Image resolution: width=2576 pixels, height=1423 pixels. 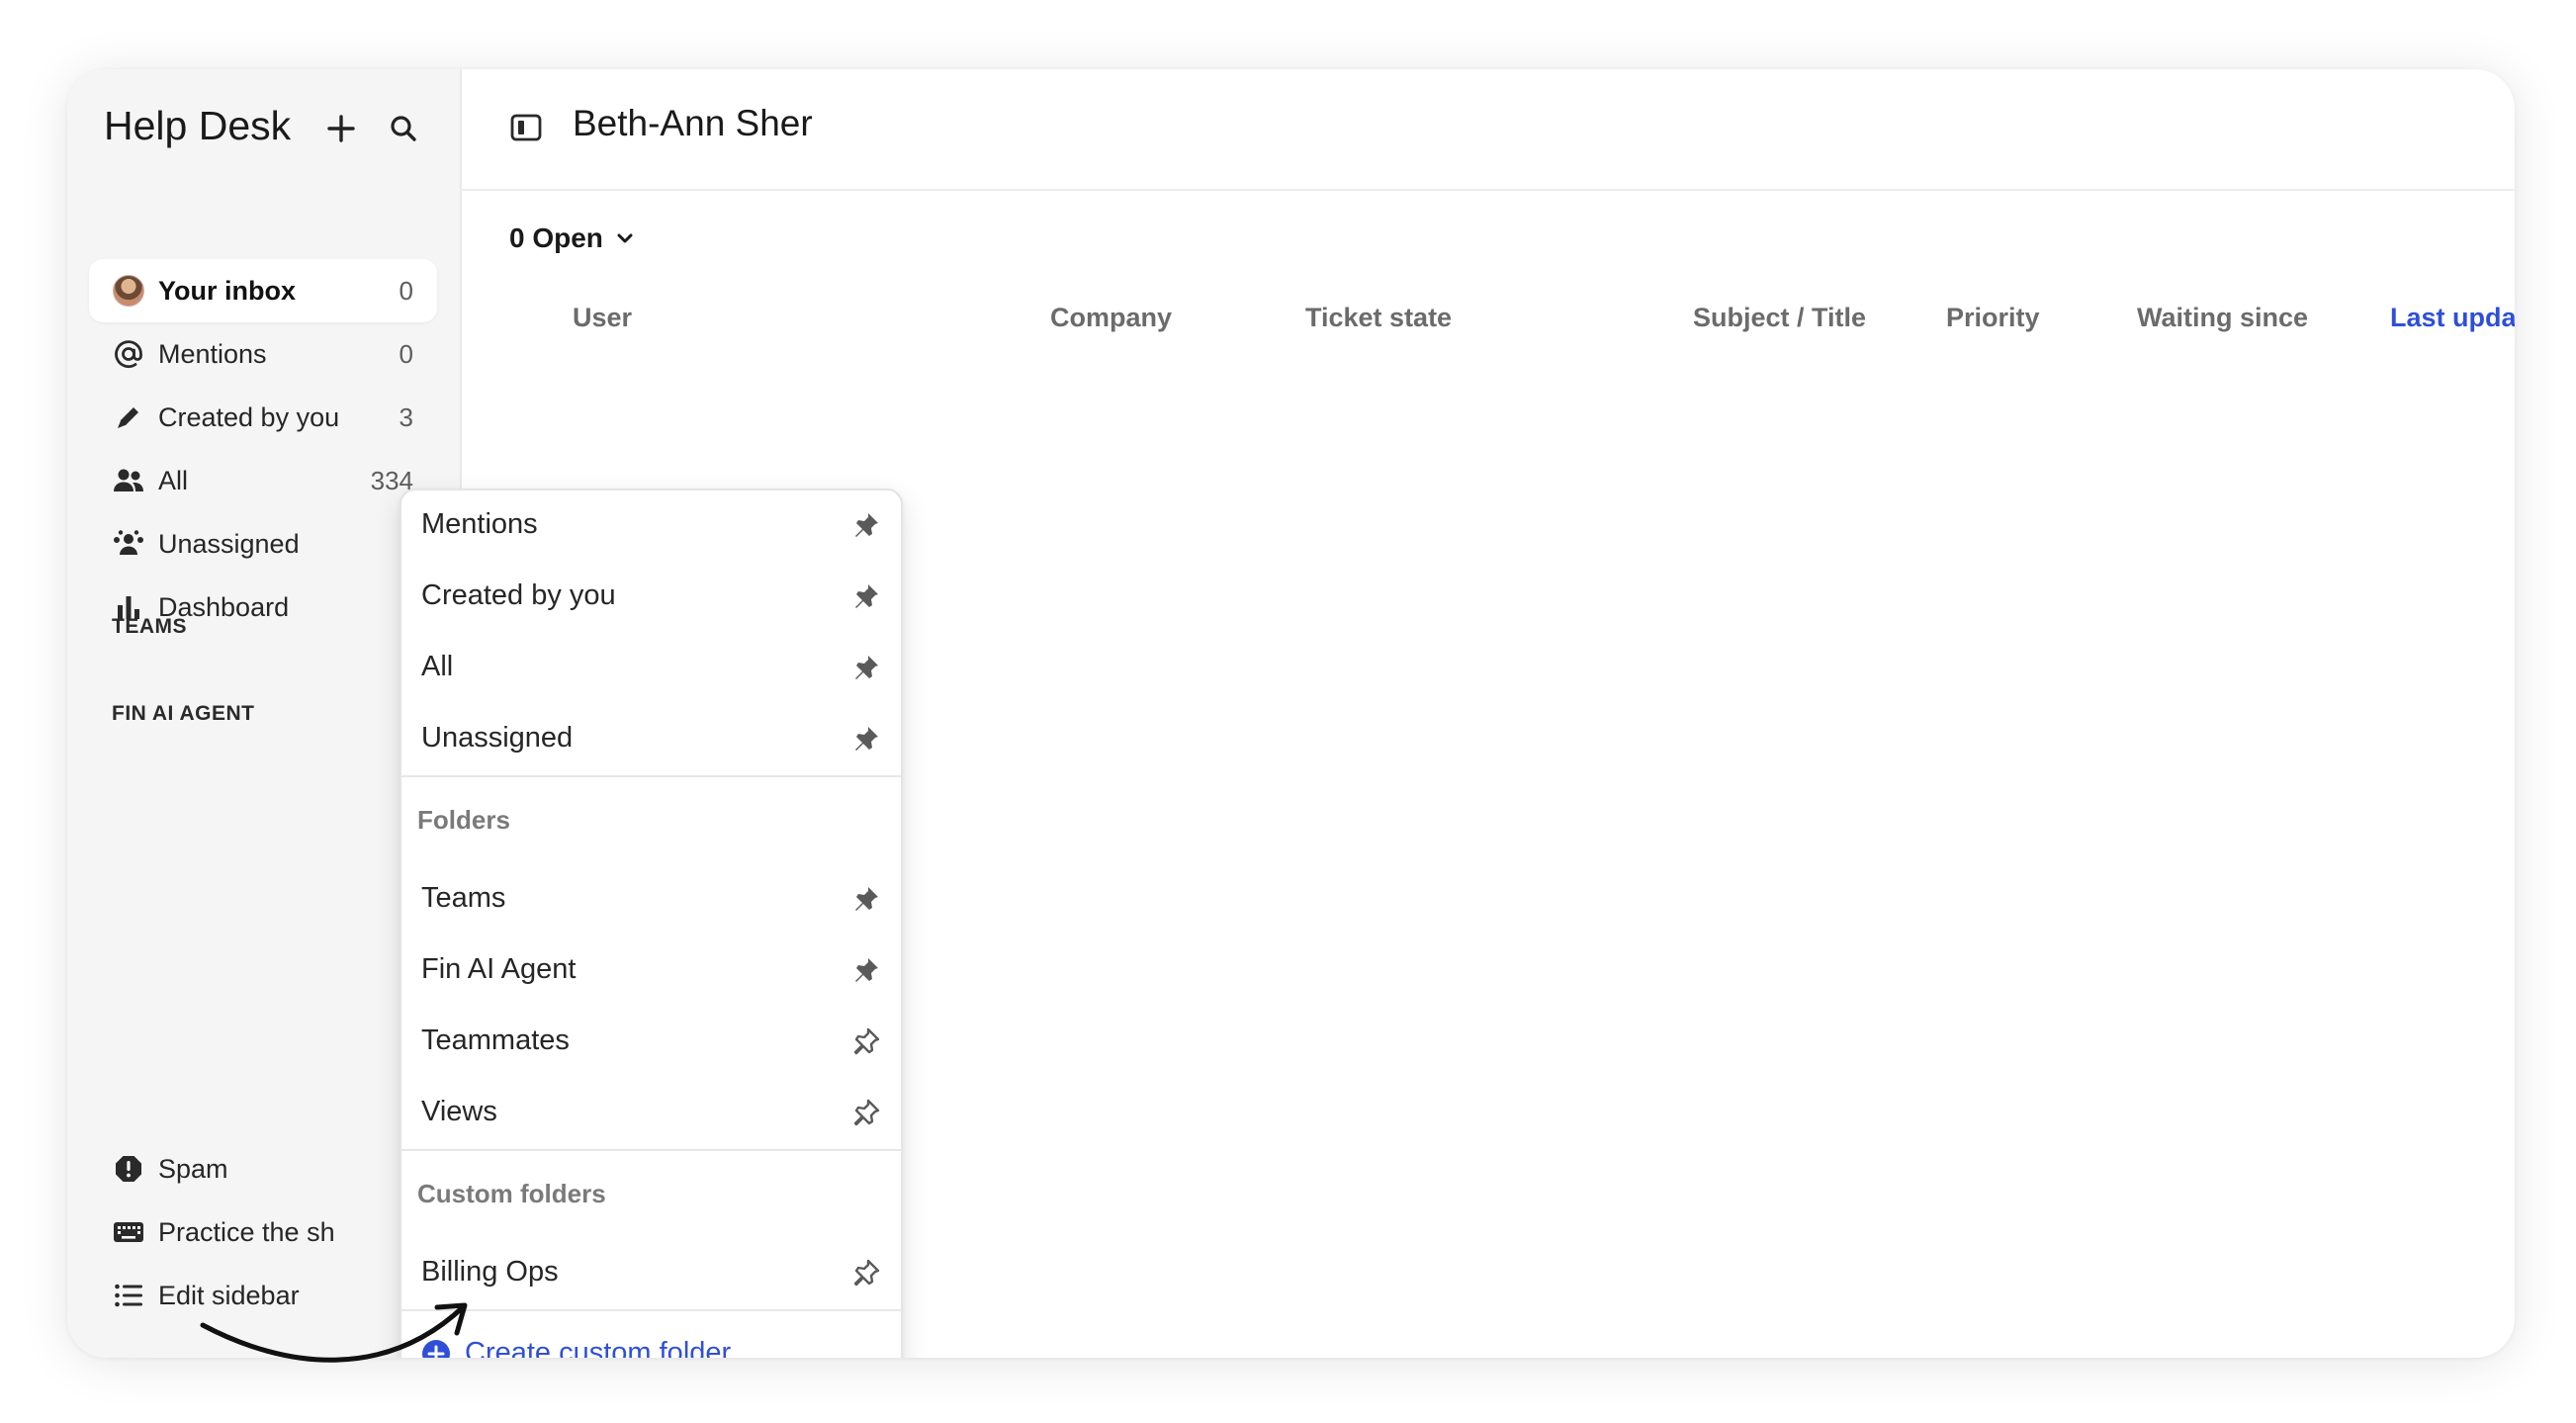 What do you see at coordinates (651, 1042) in the screenshot?
I see `menu-item-teammates: Teammates` at bounding box center [651, 1042].